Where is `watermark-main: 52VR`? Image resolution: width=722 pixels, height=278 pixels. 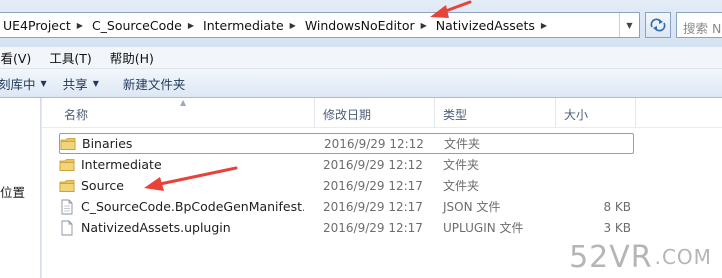 watermark-main: 52VR is located at coordinates (611, 257).